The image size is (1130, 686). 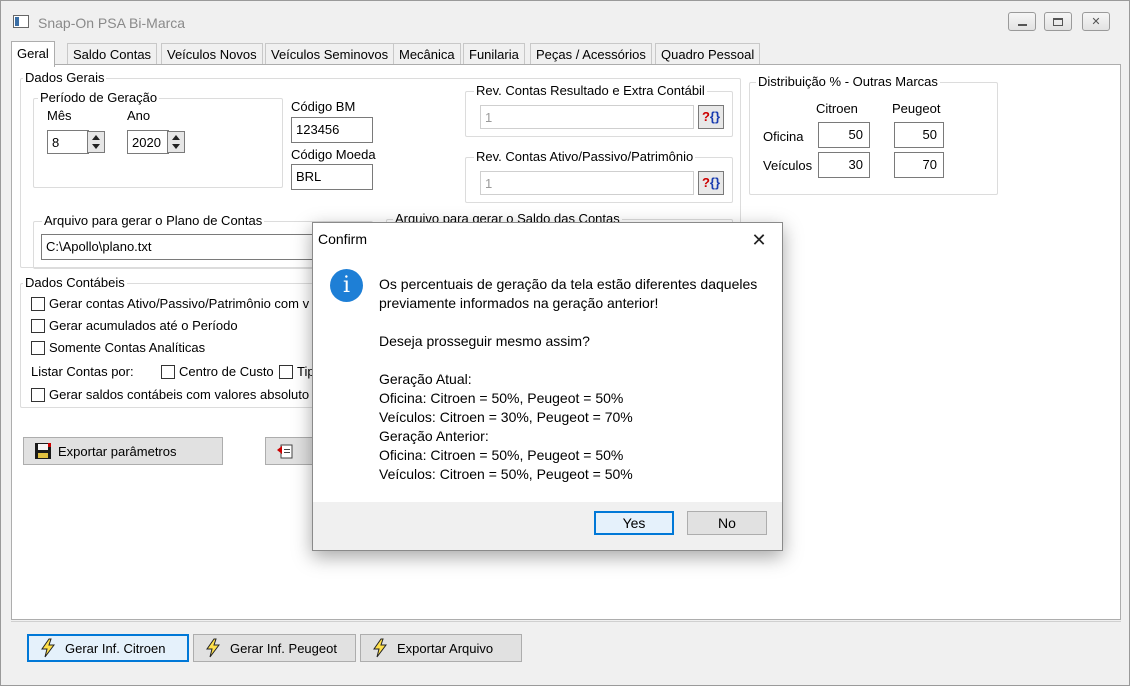 I want to click on gerar-citroen-button: Gerar Inf. Citroen, so click(x=108, y=648).